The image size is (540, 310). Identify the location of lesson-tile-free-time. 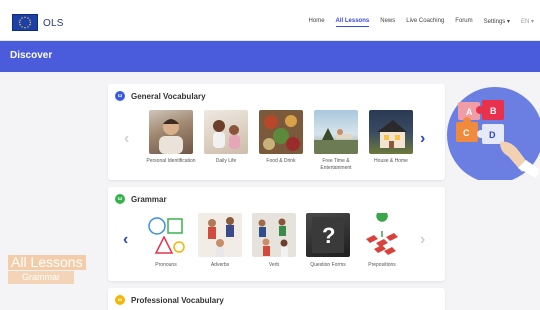
(336, 132).